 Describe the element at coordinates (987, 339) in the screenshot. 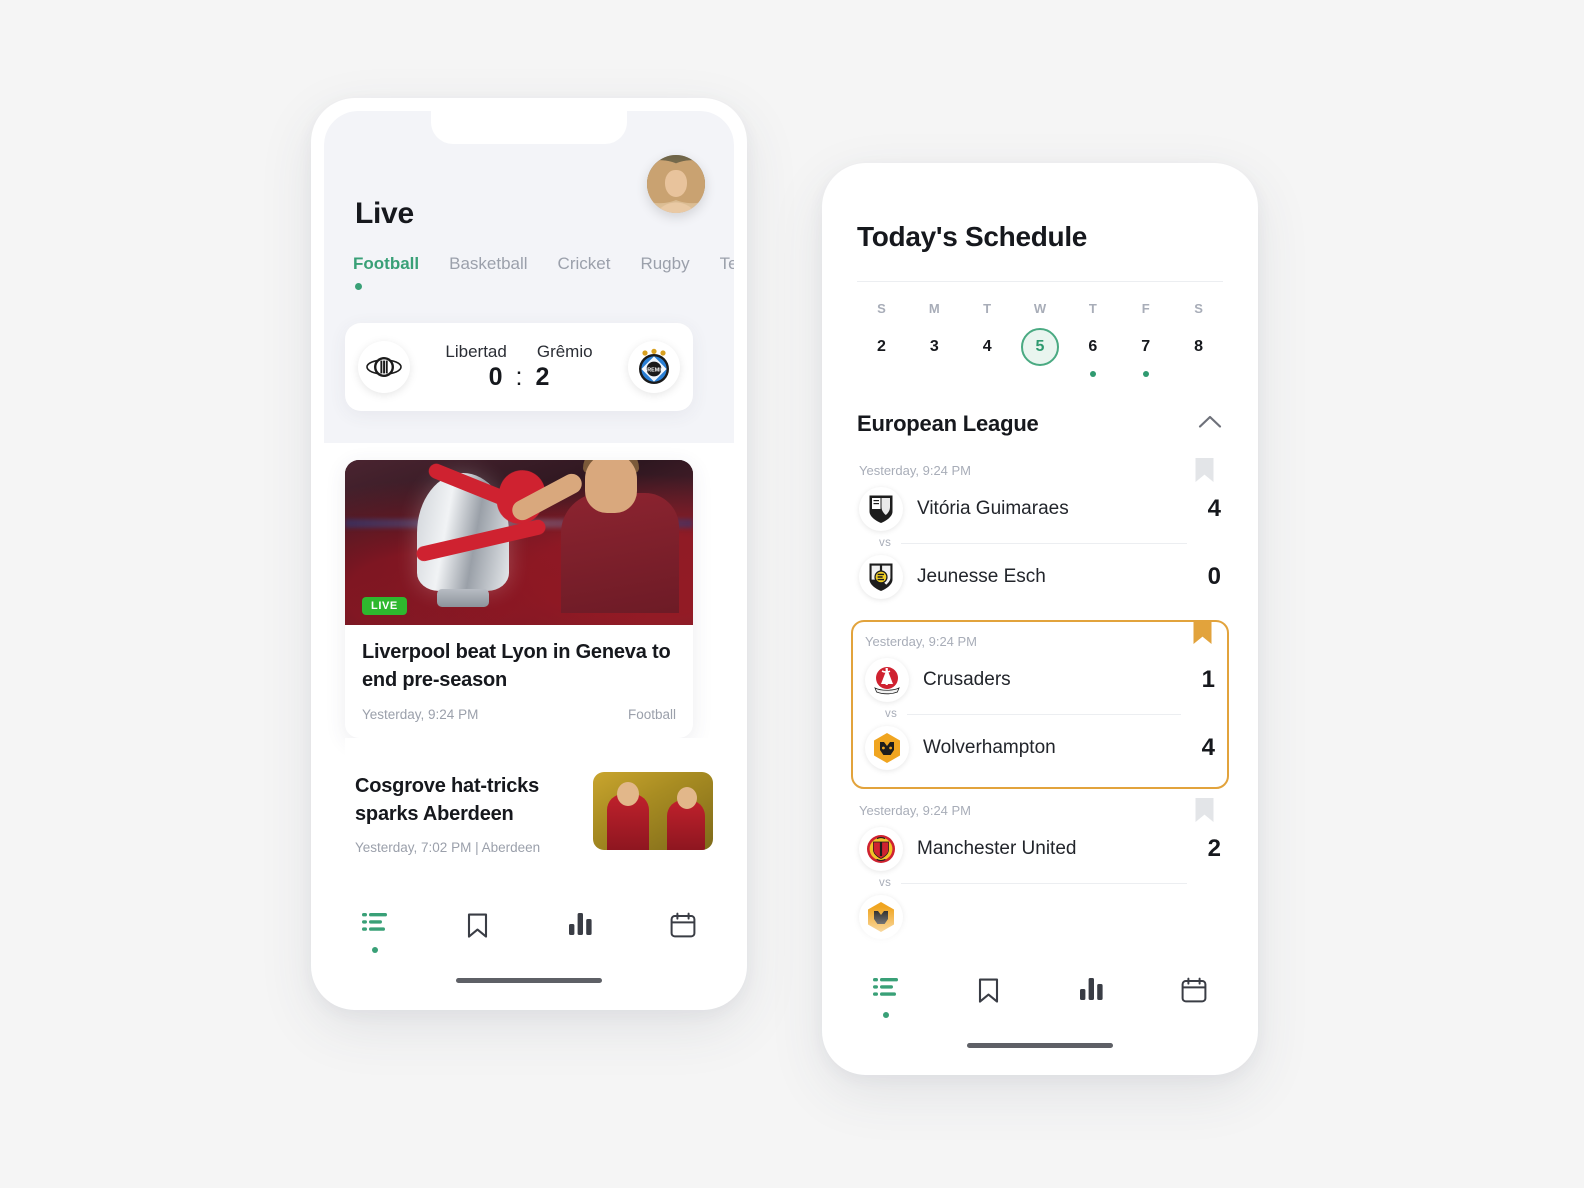

I see `date-col-tuesday: T 4` at that location.